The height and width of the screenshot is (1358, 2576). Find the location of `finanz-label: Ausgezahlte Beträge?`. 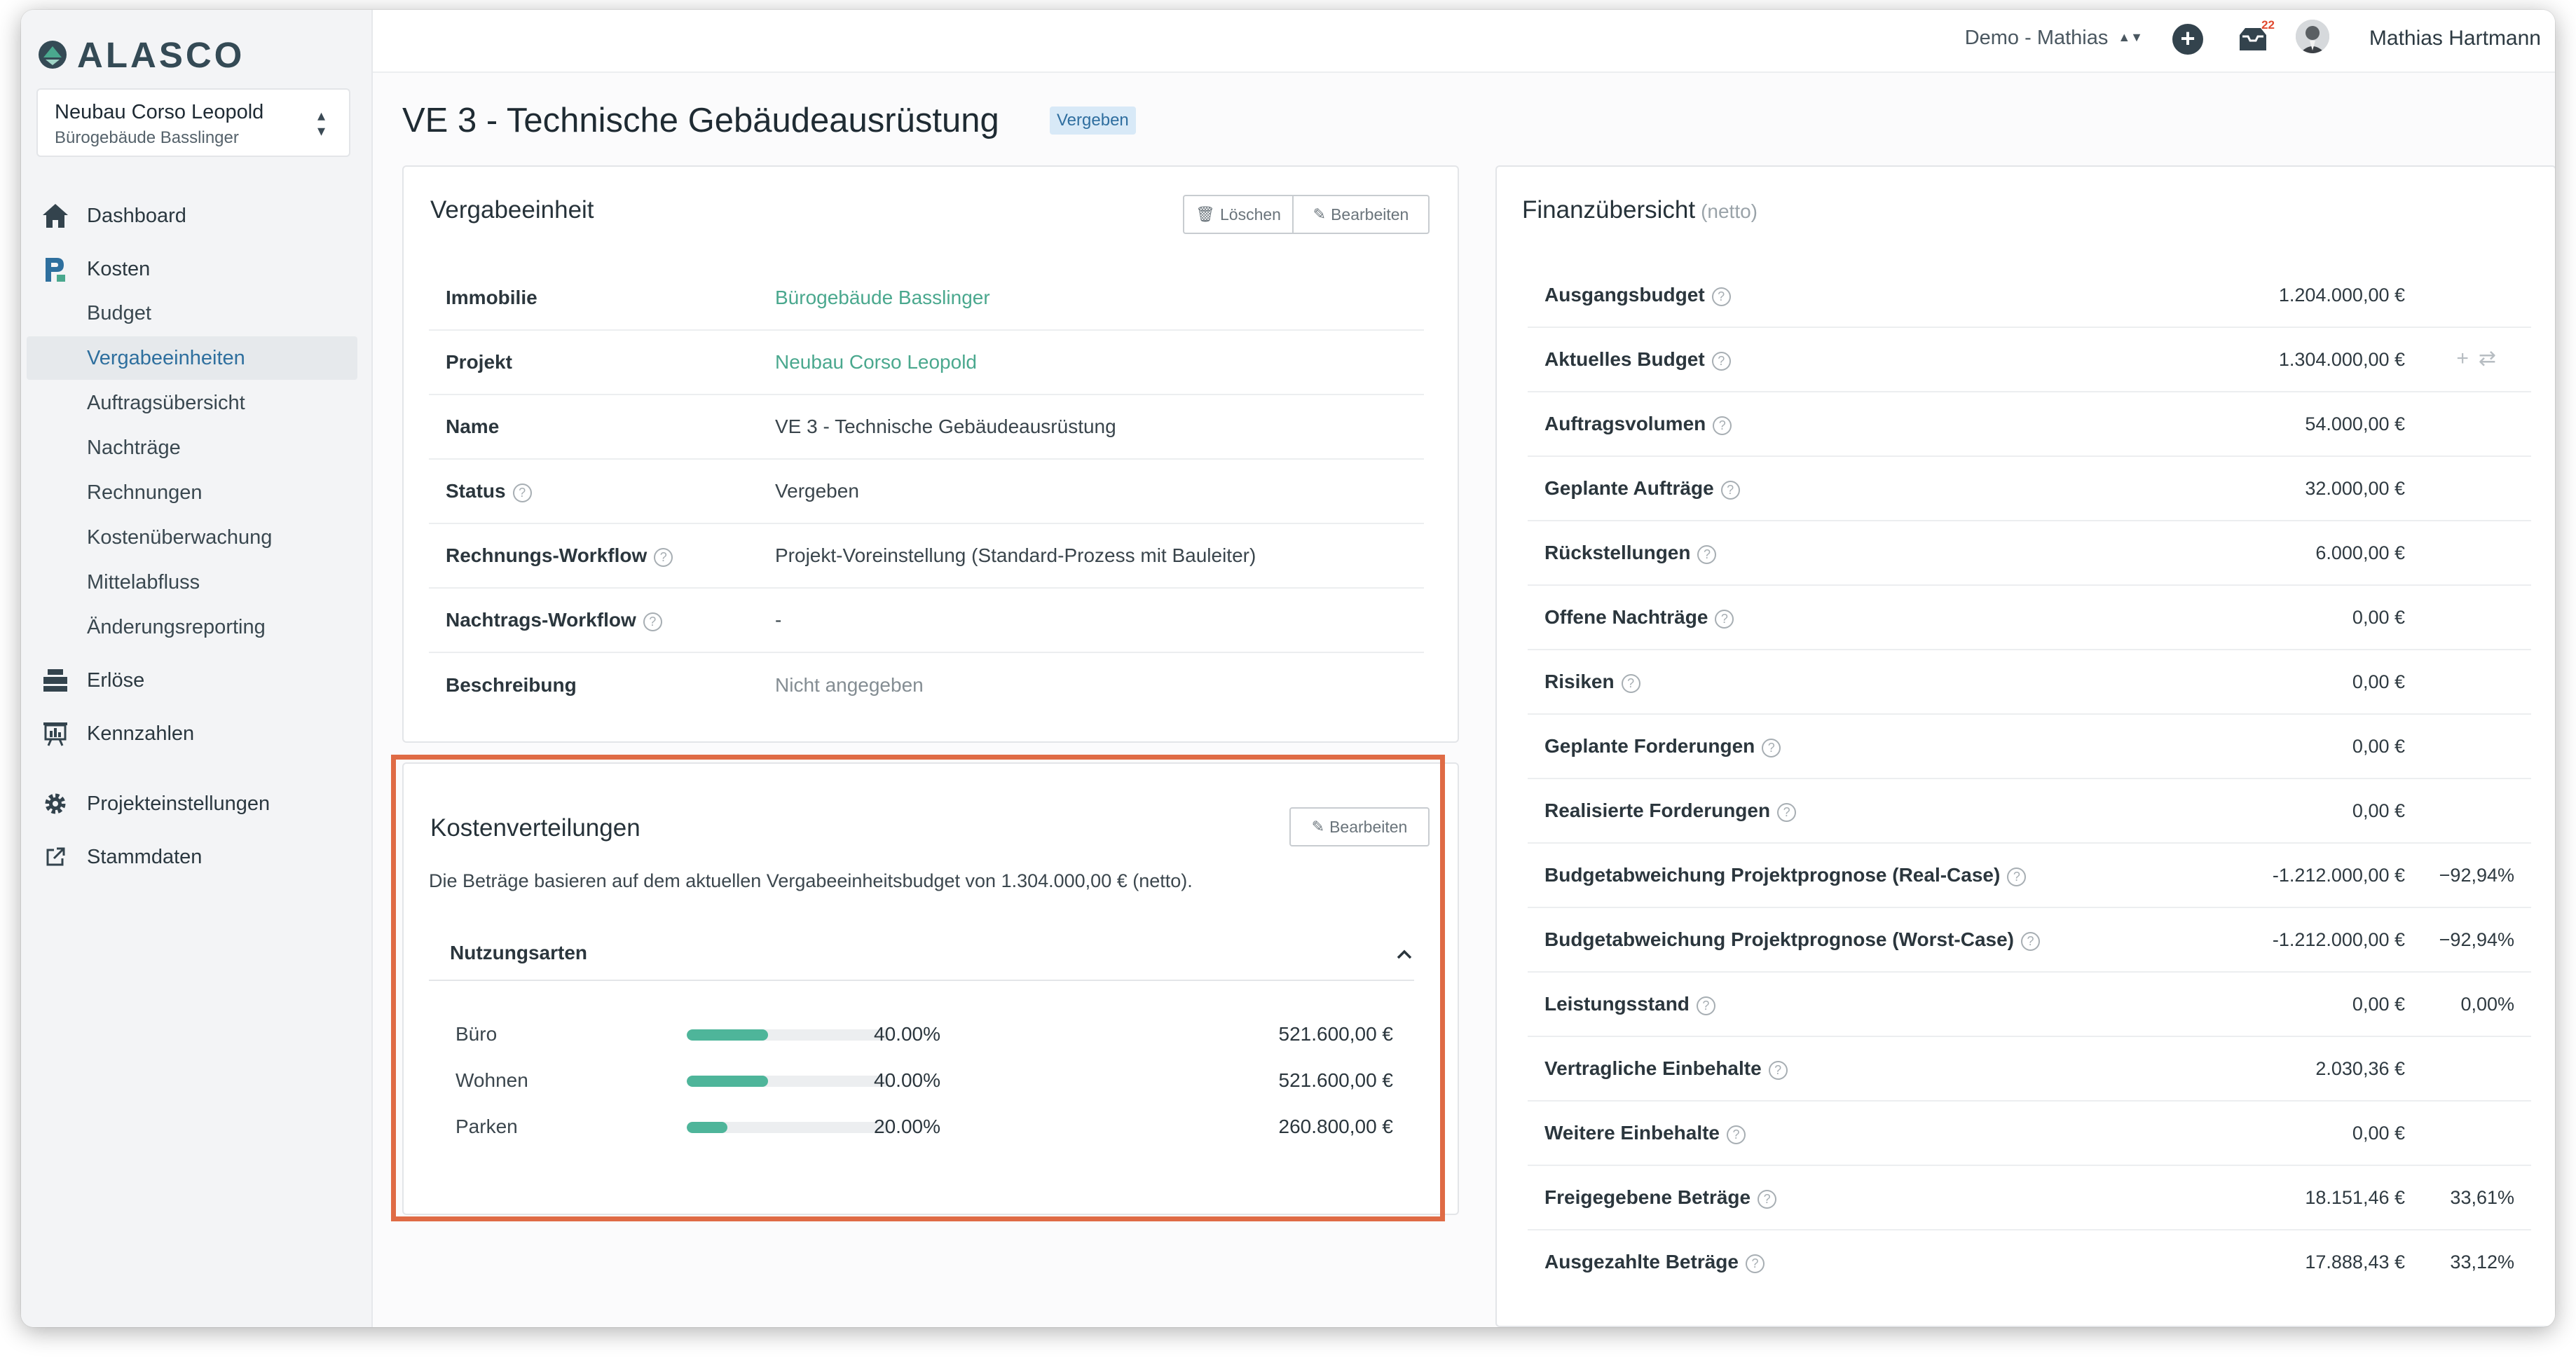

finanz-label: Ausgezahlte Beträge? is located at coordinates (1655, 1262).